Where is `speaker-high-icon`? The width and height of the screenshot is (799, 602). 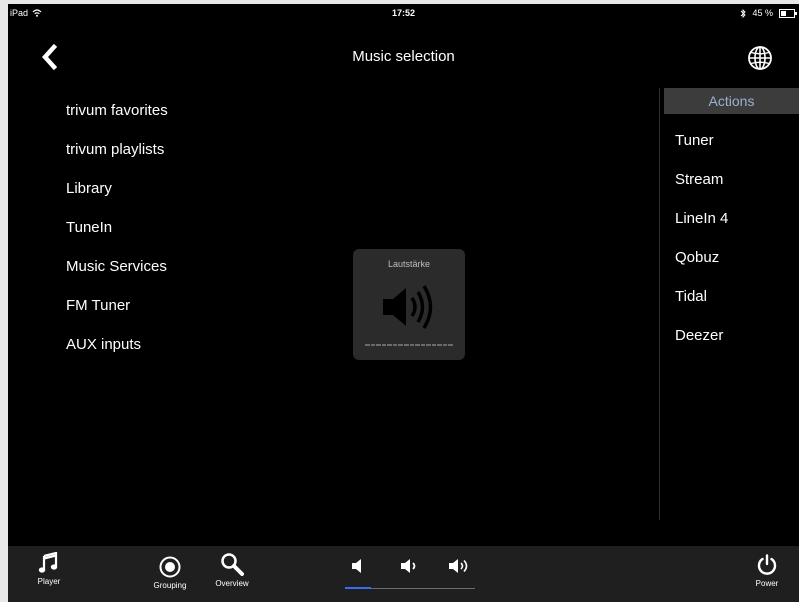 speaker-high-icon is located at coordinates (458, 566).